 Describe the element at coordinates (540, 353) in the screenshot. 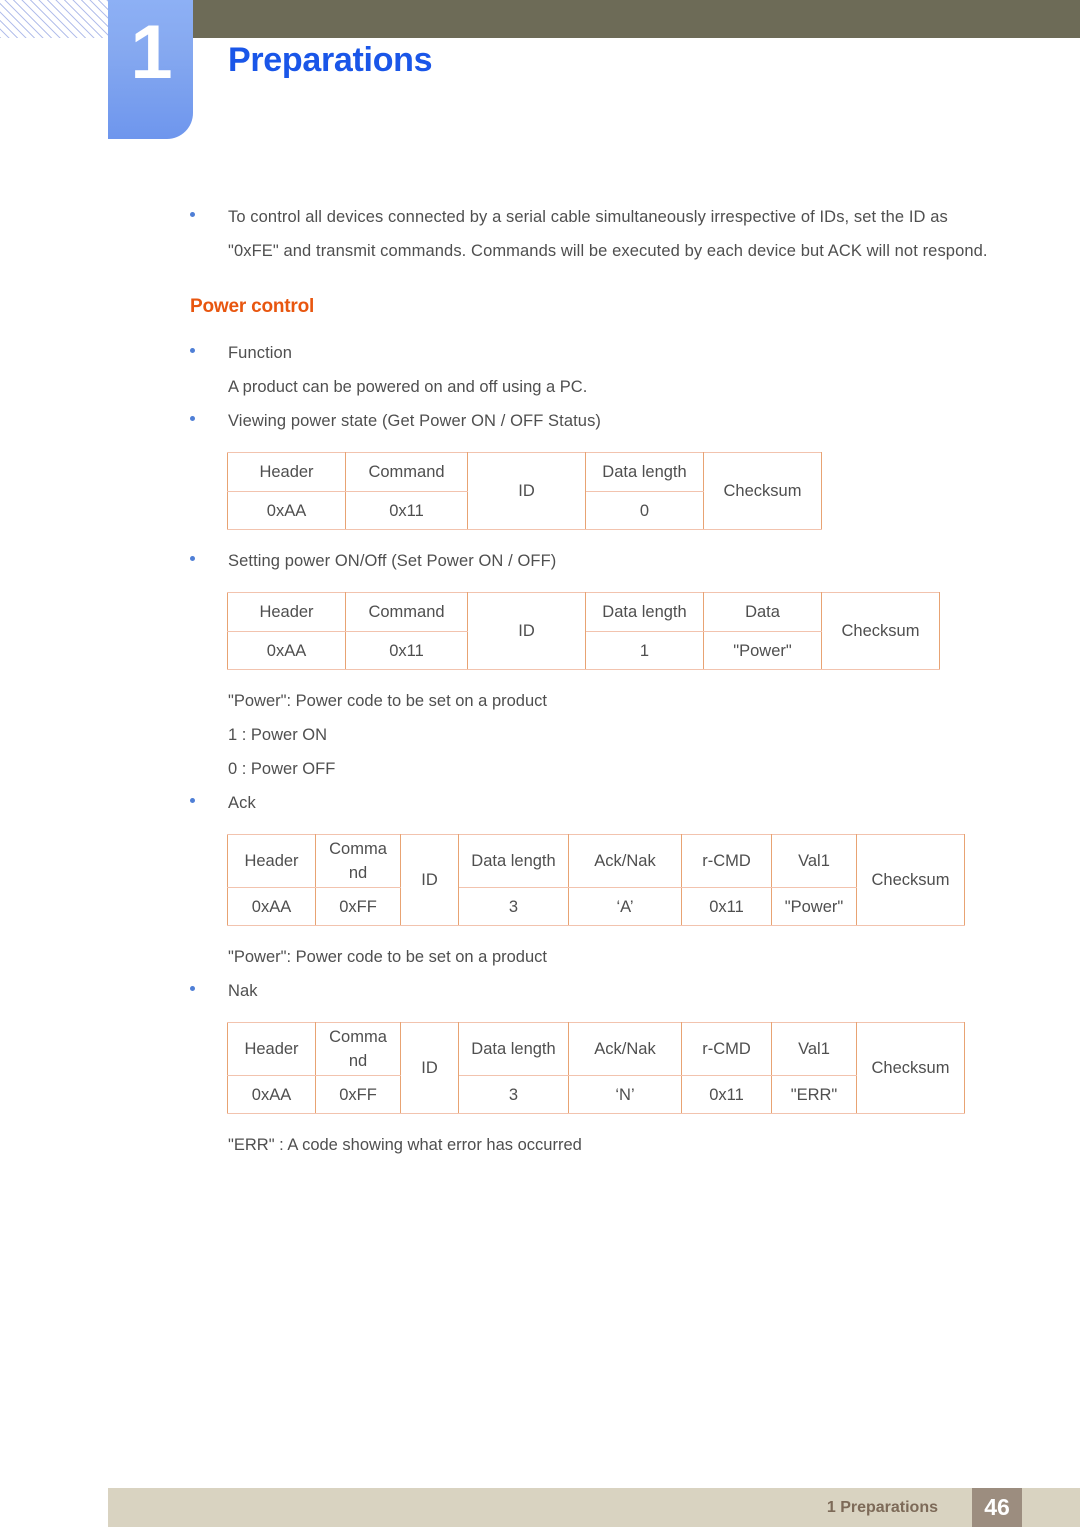

I see `function-bullet-item: Function` at that location.